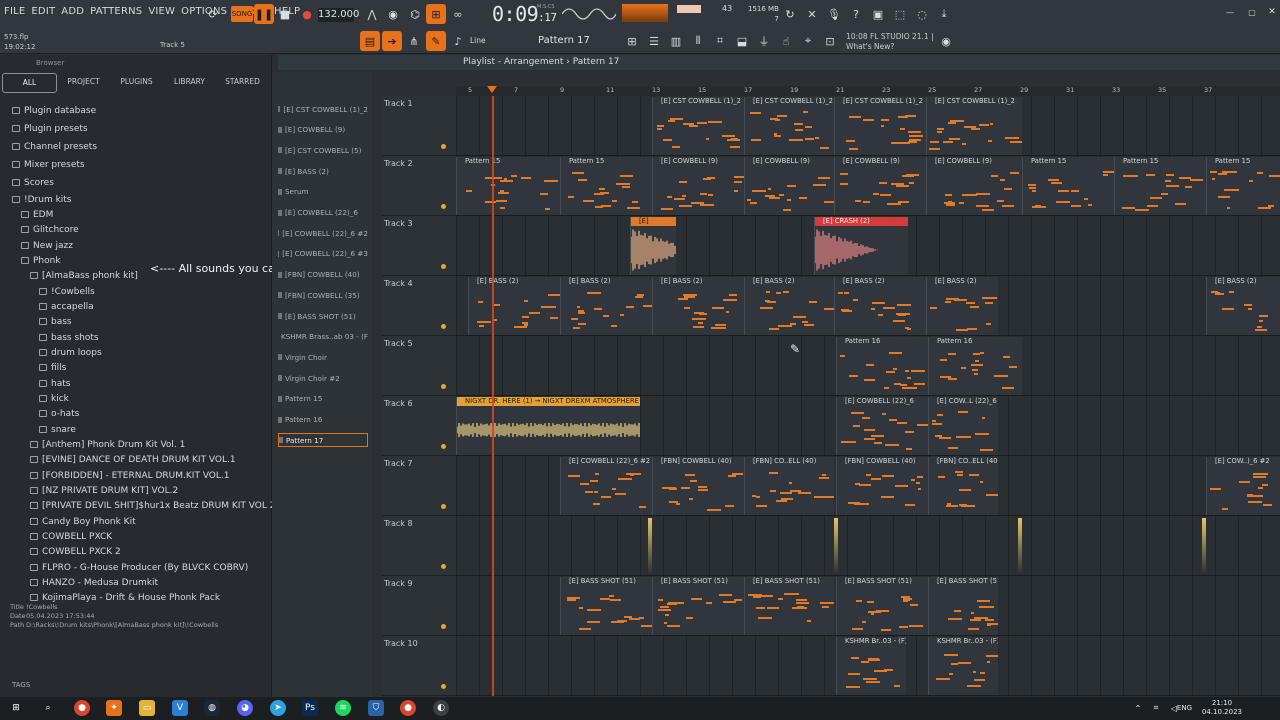  Describe the element at coordinates (114, 708) in the screenshot. I see `fl-studio-icon: ✦` at that location.